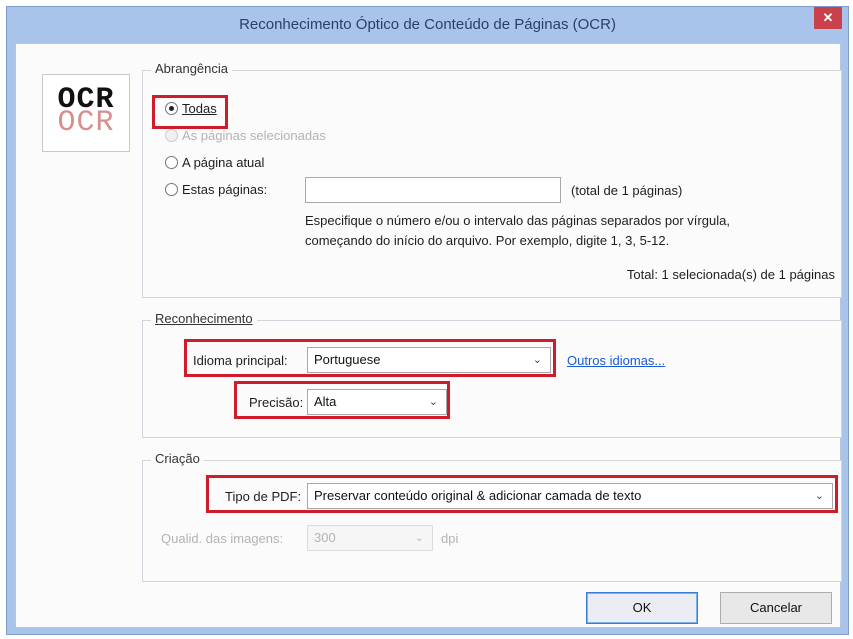 The image size is (853, 639). What do you see at coordinates (342, 400) in the screenshot?
I see `highlight-precision` at bounding box center [342, 400].